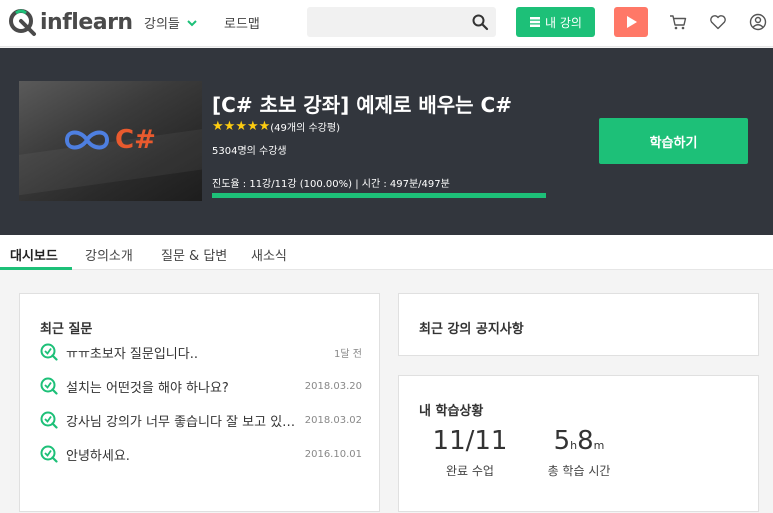  Describe the element at coordinates (470, 471) in the screenshot. I see `completed-lessons-label: 완료 수업` at that location.